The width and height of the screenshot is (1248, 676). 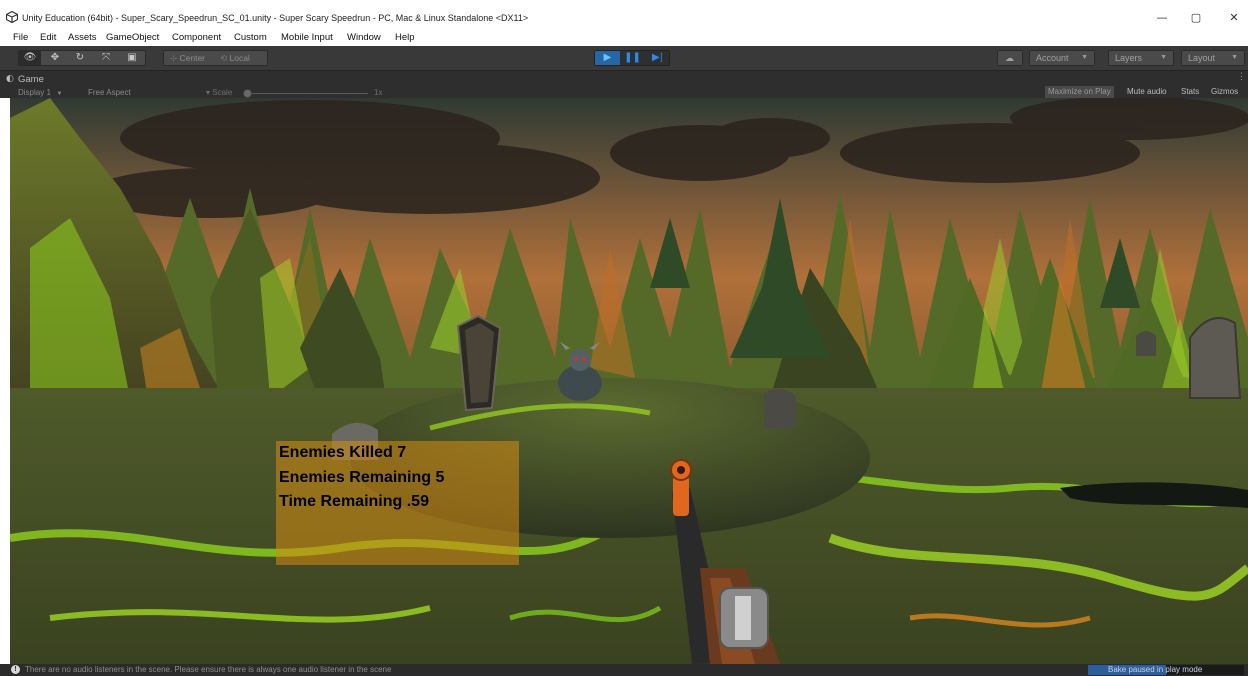 What do you see at coordinates (1155, 669) in the screenshot?
I see `bake-status-text: Bake paused in play mode` at bounding box center [1155, 669].